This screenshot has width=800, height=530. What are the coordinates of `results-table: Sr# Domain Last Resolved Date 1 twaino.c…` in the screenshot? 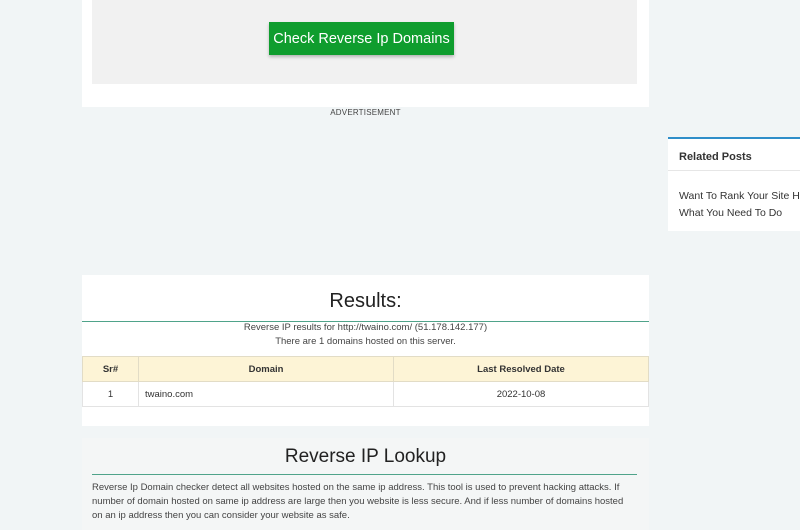 It's located at (365, 381).